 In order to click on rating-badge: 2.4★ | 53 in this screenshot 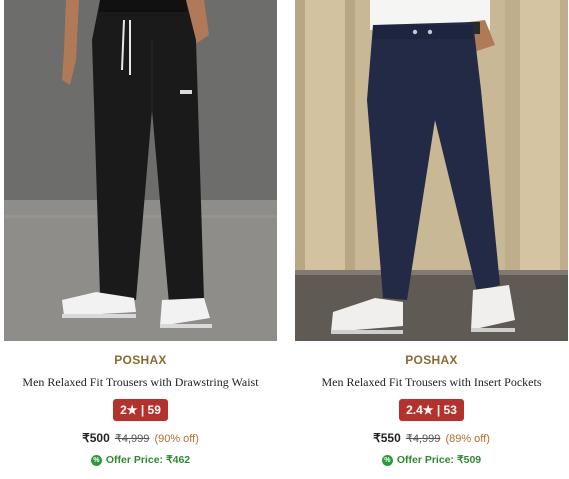, I will do `click(431, 410)`.